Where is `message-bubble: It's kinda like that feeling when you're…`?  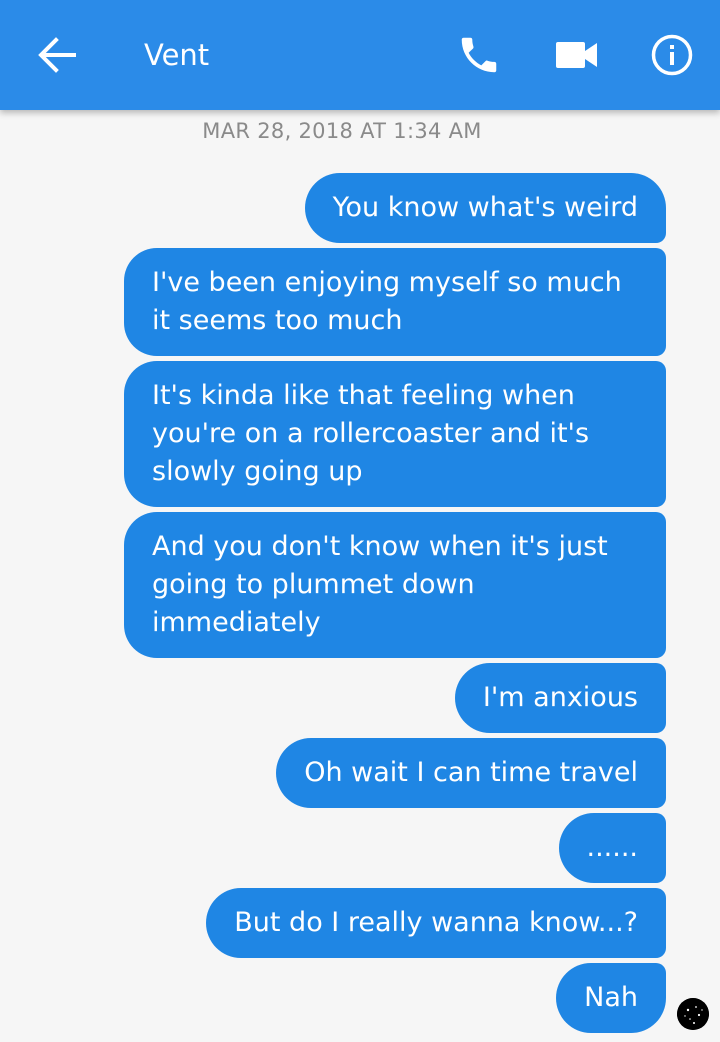 message-bubble: It's kinda like that feeling when you're… is located at coordinates (395, 434).